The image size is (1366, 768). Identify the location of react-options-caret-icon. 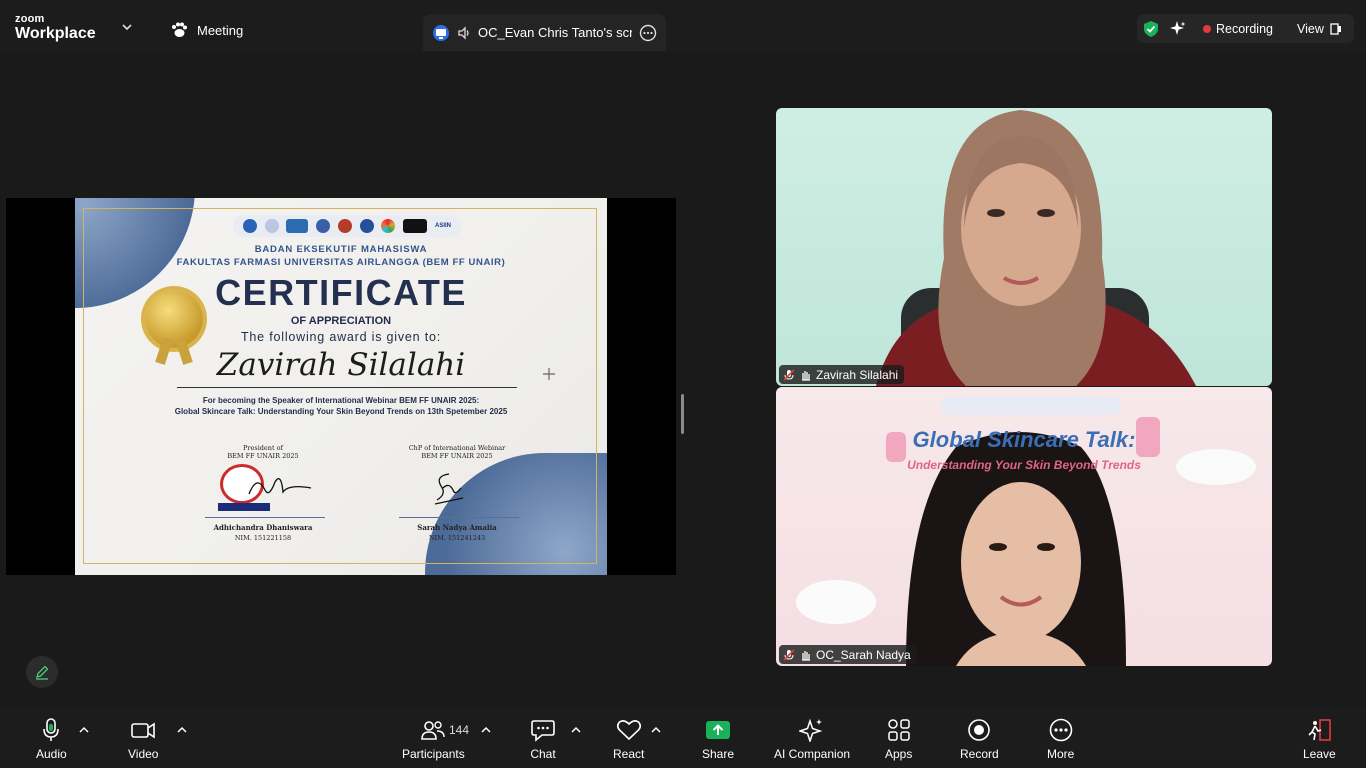
(656, 730).